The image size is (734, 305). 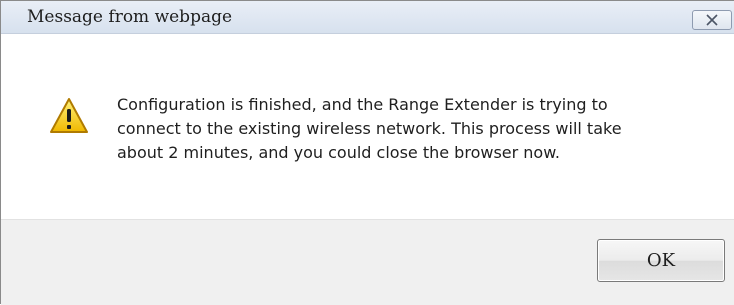 What do you see at coordinates (661, 260) in the screenshot?
I see `ok-button: OK` at bounding box center [661, 260].